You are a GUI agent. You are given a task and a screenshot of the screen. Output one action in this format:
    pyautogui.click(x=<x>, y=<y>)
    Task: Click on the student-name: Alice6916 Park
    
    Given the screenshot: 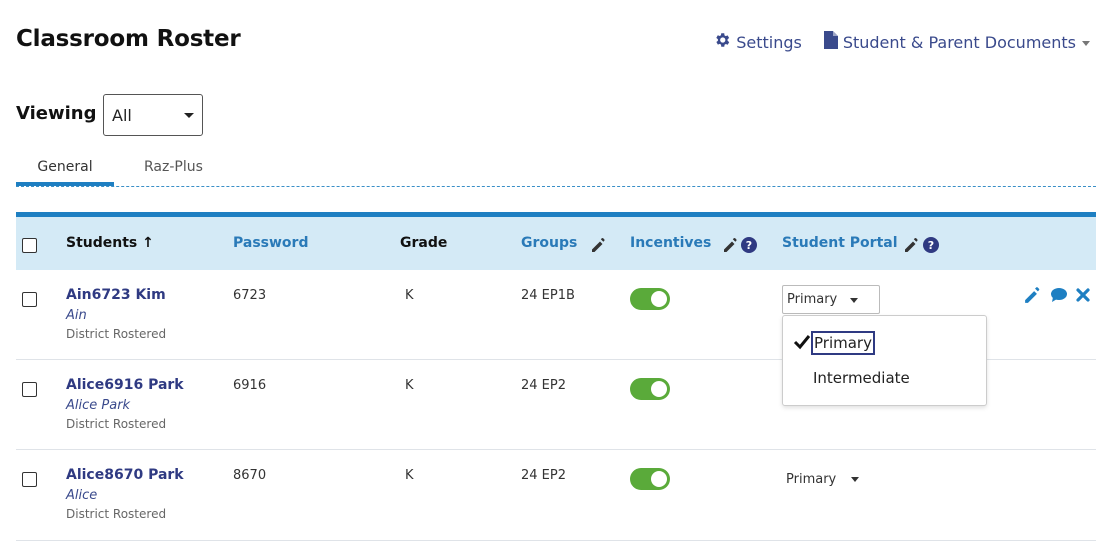 What is the action you would take?
    pyautogui.click(x=125, y=385)
    